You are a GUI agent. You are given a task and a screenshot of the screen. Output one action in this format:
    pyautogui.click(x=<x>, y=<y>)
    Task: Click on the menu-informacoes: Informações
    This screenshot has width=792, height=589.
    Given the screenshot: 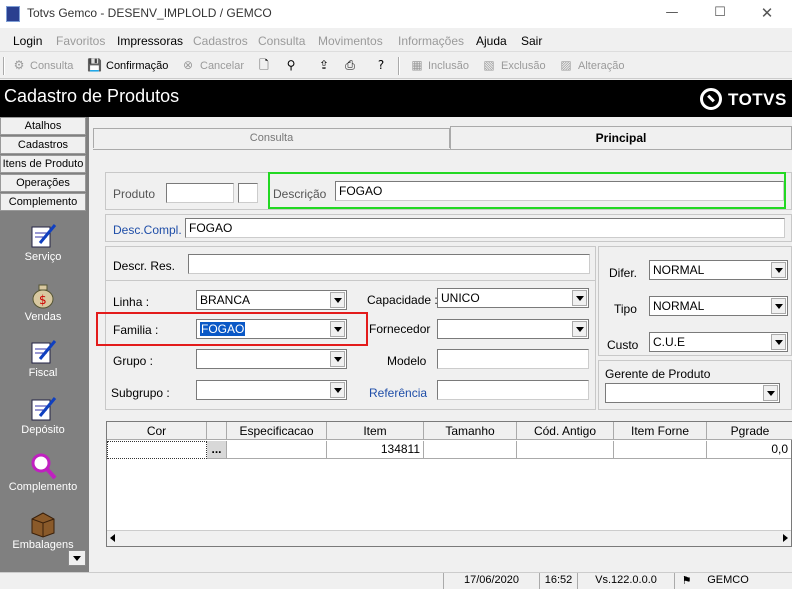 What is the action you would take?
    pyautogui.click(x=431, y=41)
    